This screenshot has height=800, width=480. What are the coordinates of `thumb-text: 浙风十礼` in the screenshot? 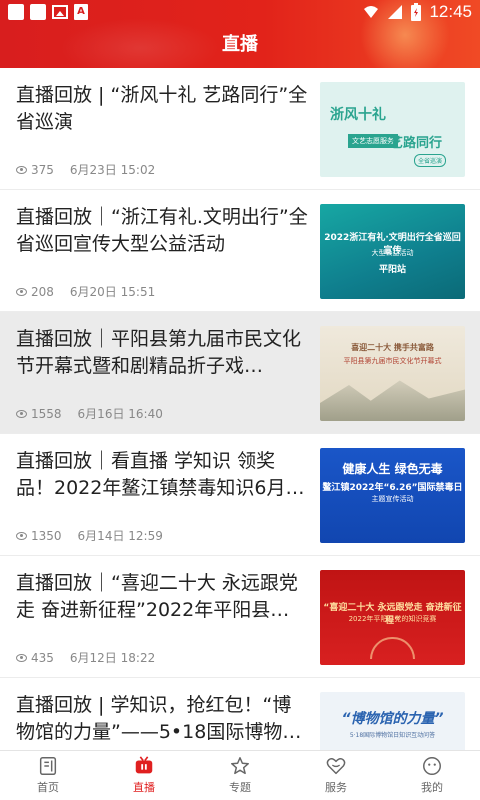 It's located at (358, 115).